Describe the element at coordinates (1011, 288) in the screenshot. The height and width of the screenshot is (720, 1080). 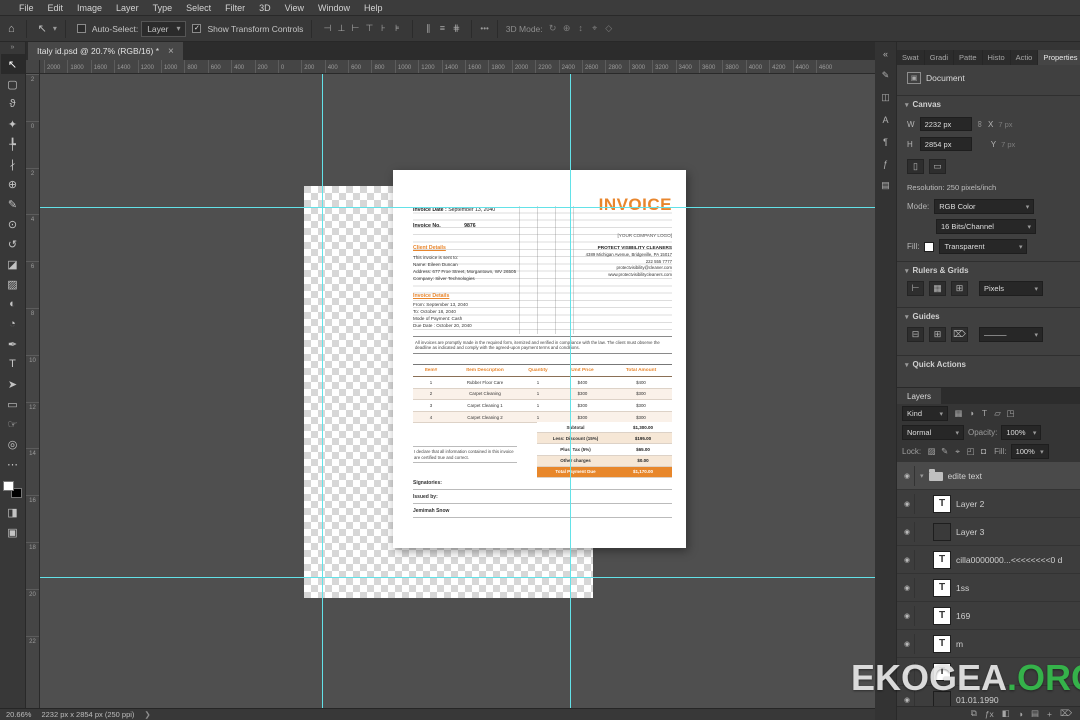
I see `units-dropdown: Pixels ▾` at that location.